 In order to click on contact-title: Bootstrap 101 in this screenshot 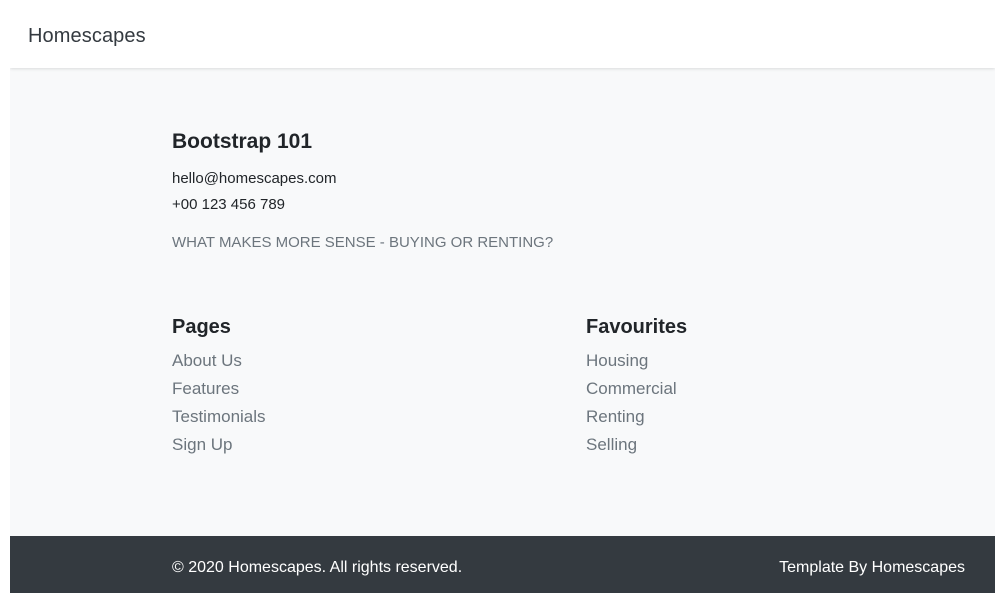, I will do `click(242, 141)`.